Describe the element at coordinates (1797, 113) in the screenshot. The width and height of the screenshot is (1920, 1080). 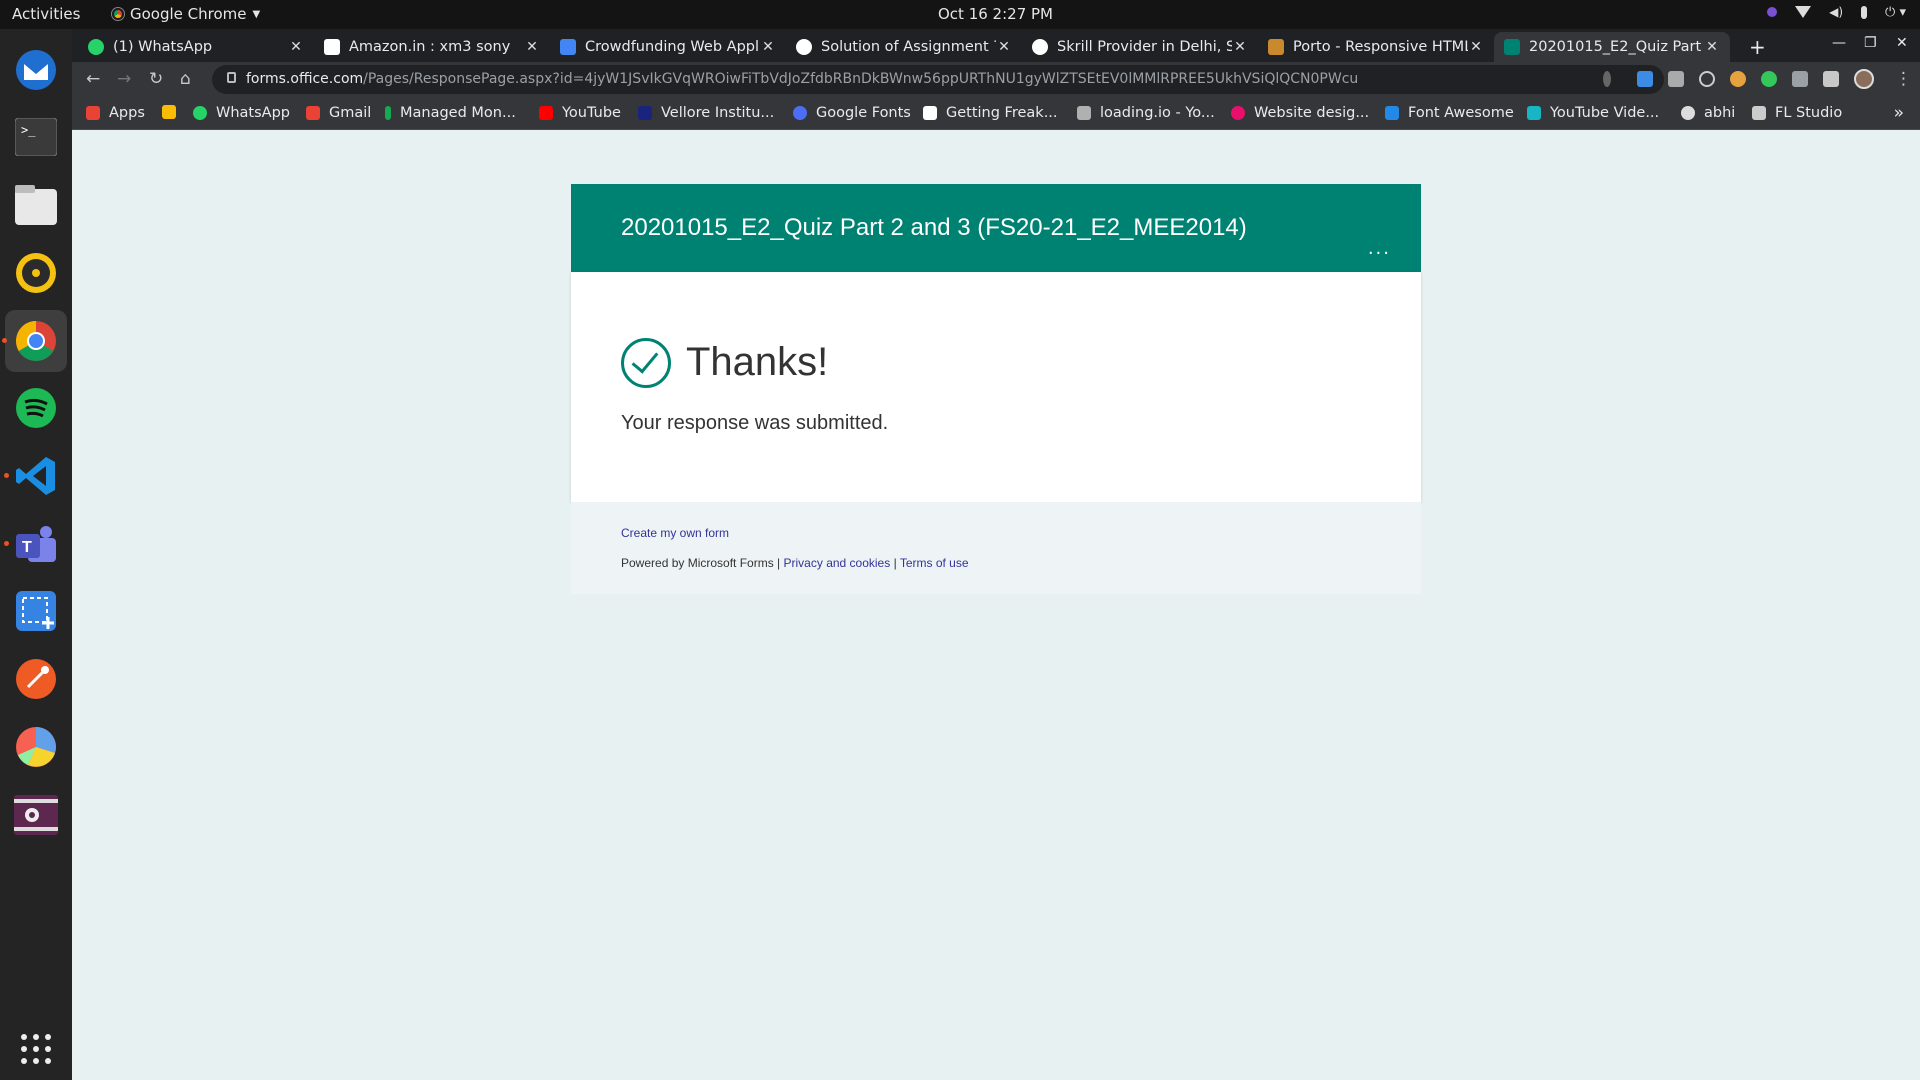
I see `bookmark-fl-studio: FL Studio` at that location.